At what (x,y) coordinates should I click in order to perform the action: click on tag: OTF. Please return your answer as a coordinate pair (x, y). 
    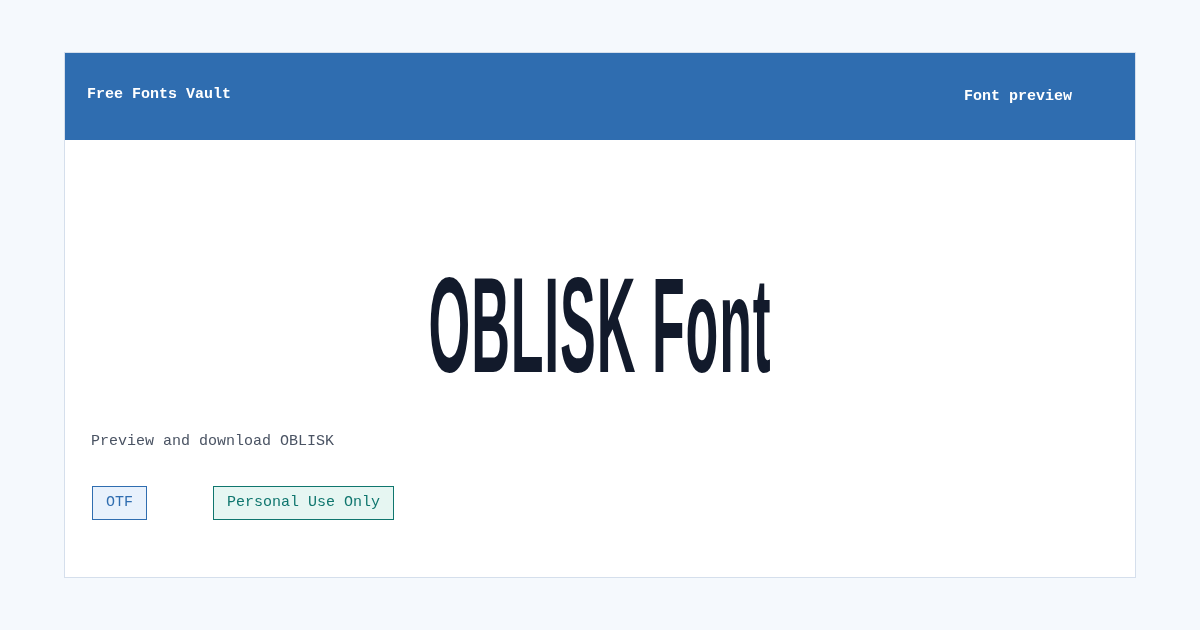
    Looking at the image, I should click on (119, 503).